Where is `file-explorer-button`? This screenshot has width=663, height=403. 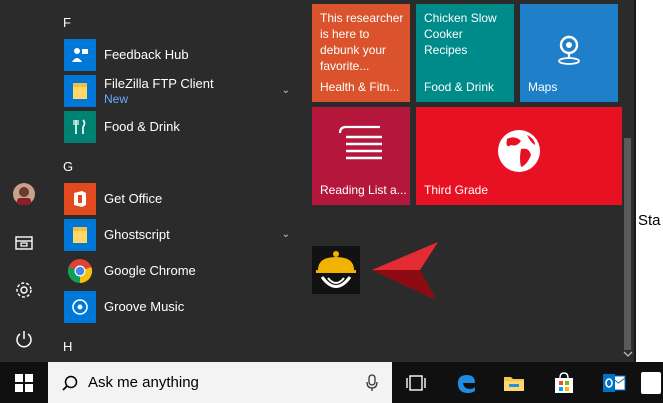 file-explorer-button is located at coordinates (514, 382).